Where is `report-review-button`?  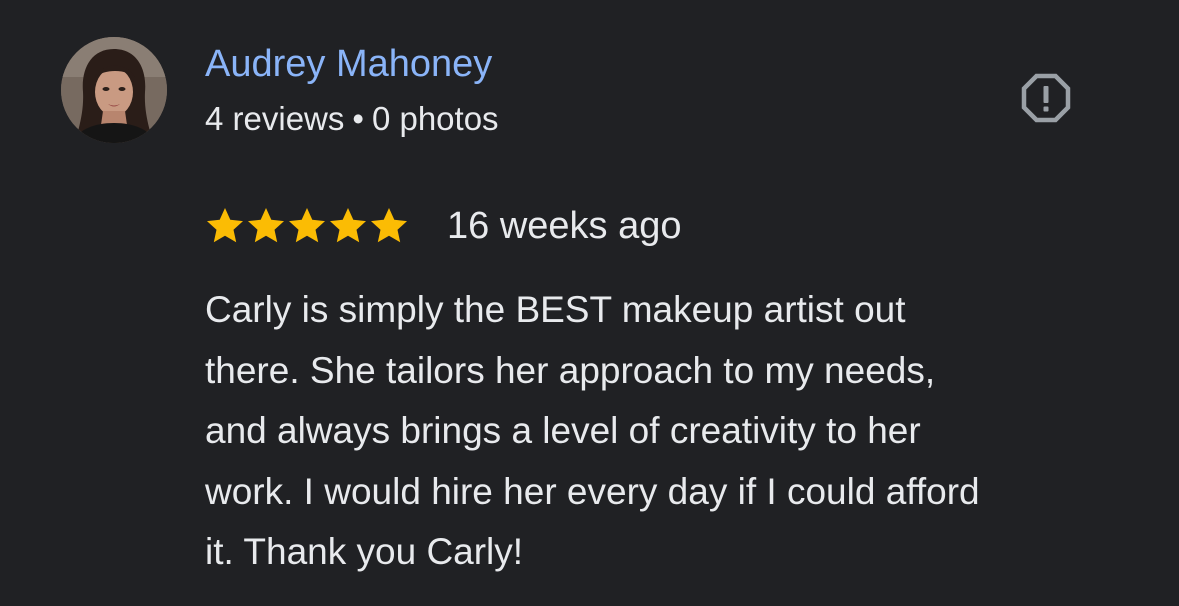
report-review-button is located at coordinates (1046, 98).